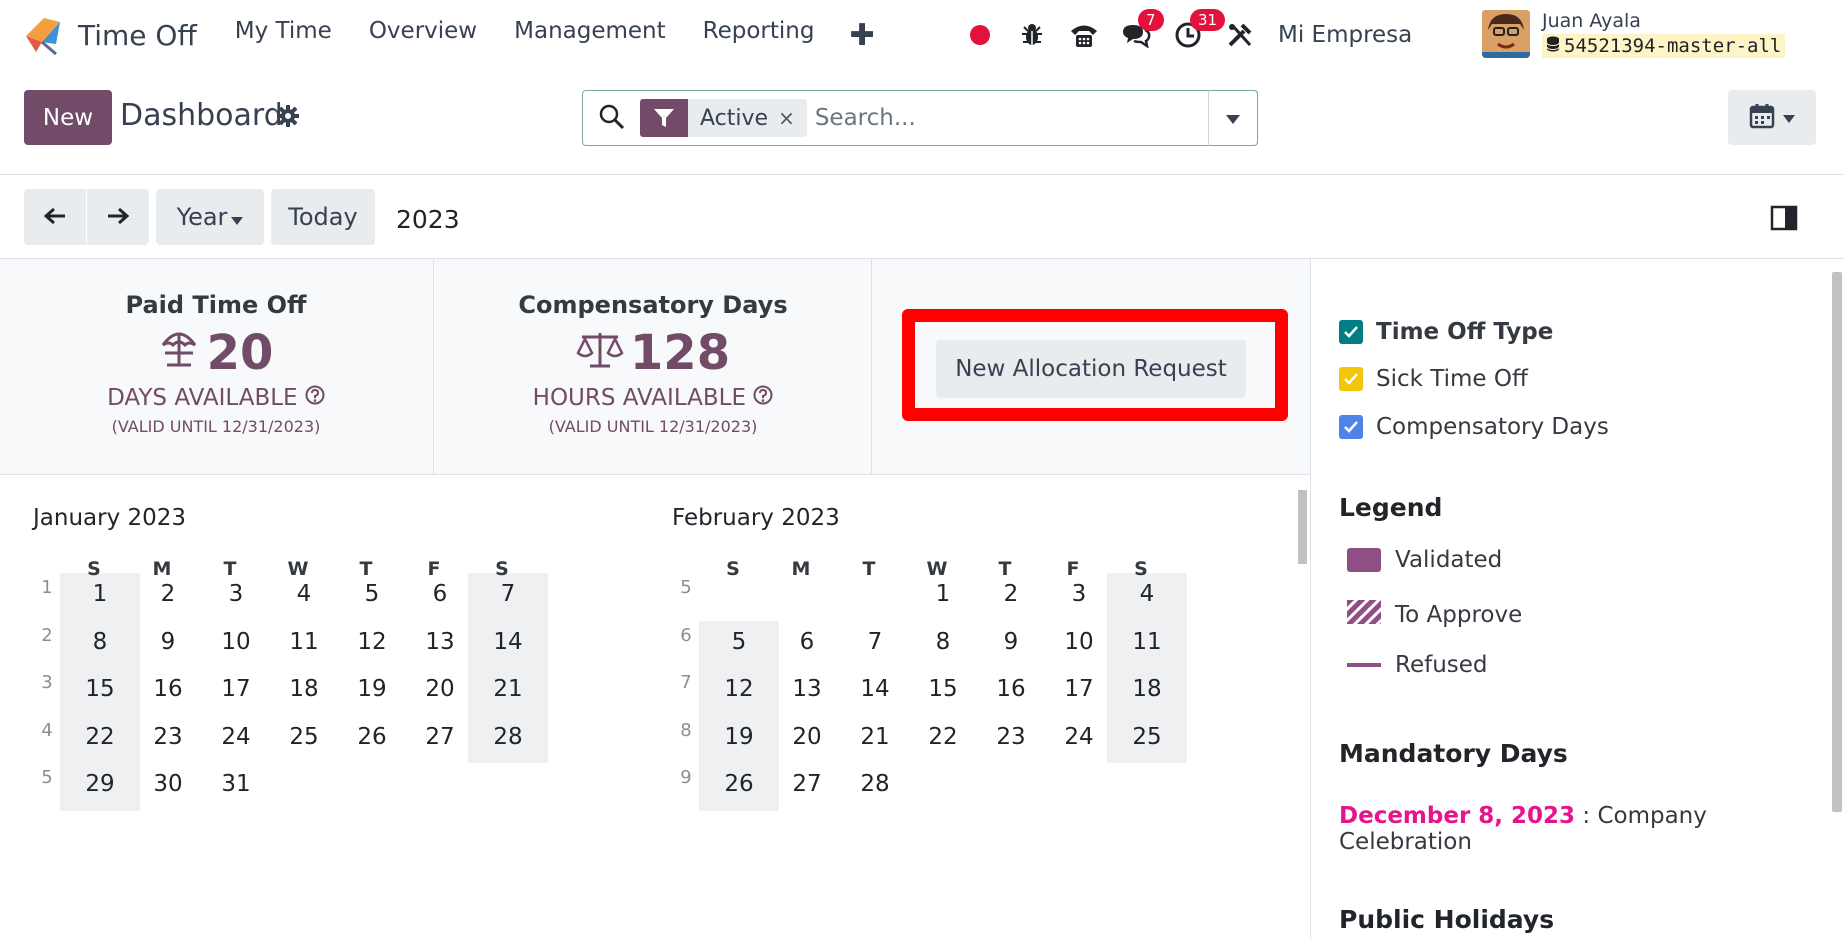 This screenshot has height=939, width=1844. I want to click on period-label: Year, so click(202, 217).